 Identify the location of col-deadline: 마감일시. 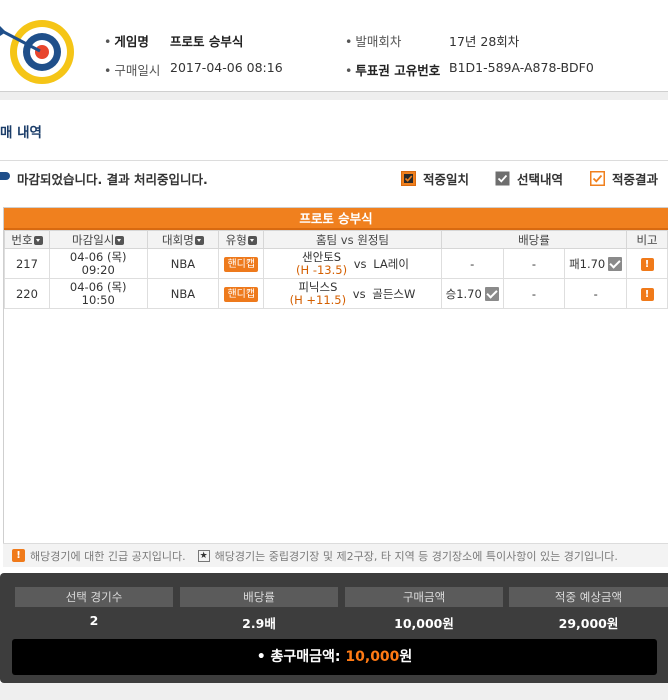
(98, 239).